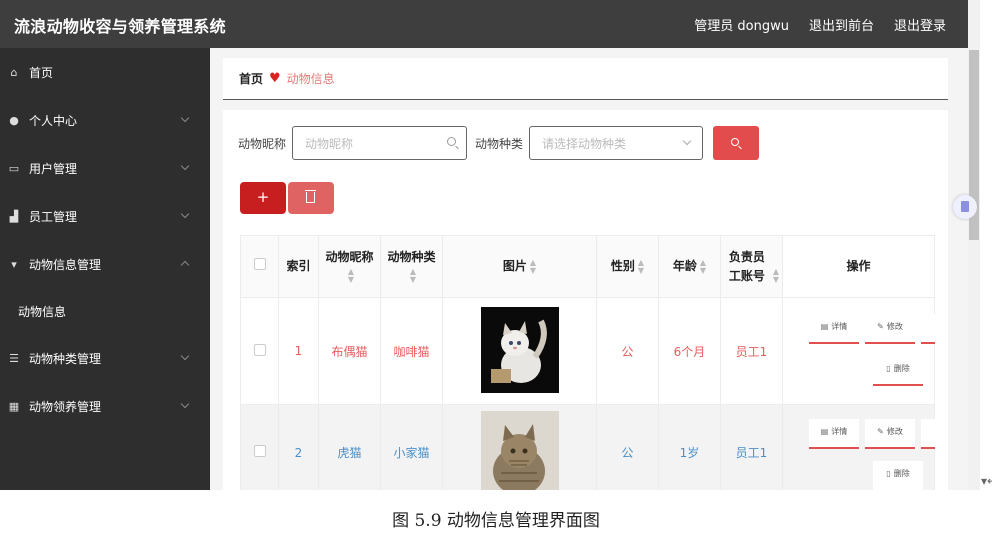 This screenshot has width=992, height=534. Describe the element at coordinates (736, 143) in the screenshot. I see `search-button` at that location.